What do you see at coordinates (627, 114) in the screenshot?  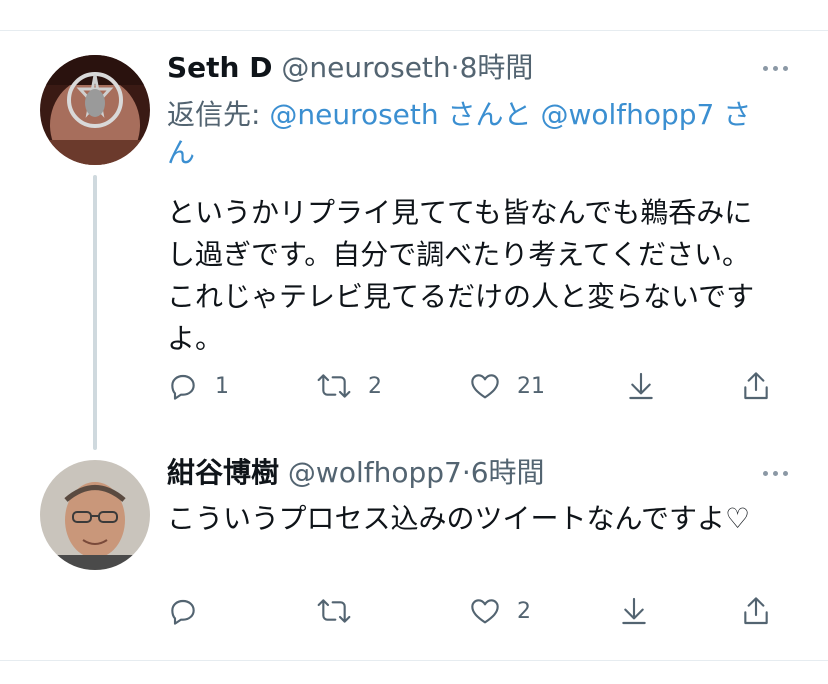 I see `reply-mention-wolfhopp7: @wolfhopp7` at bounding box center [627, 114].